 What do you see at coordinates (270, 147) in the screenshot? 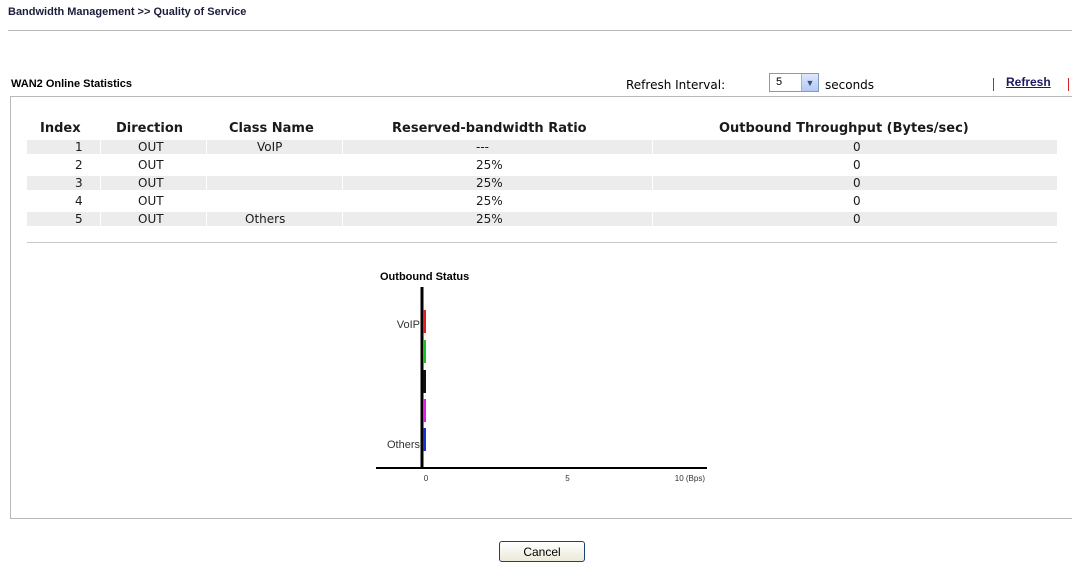
I see `cell-class-name: VoIP` at bounding box center [270, 147].